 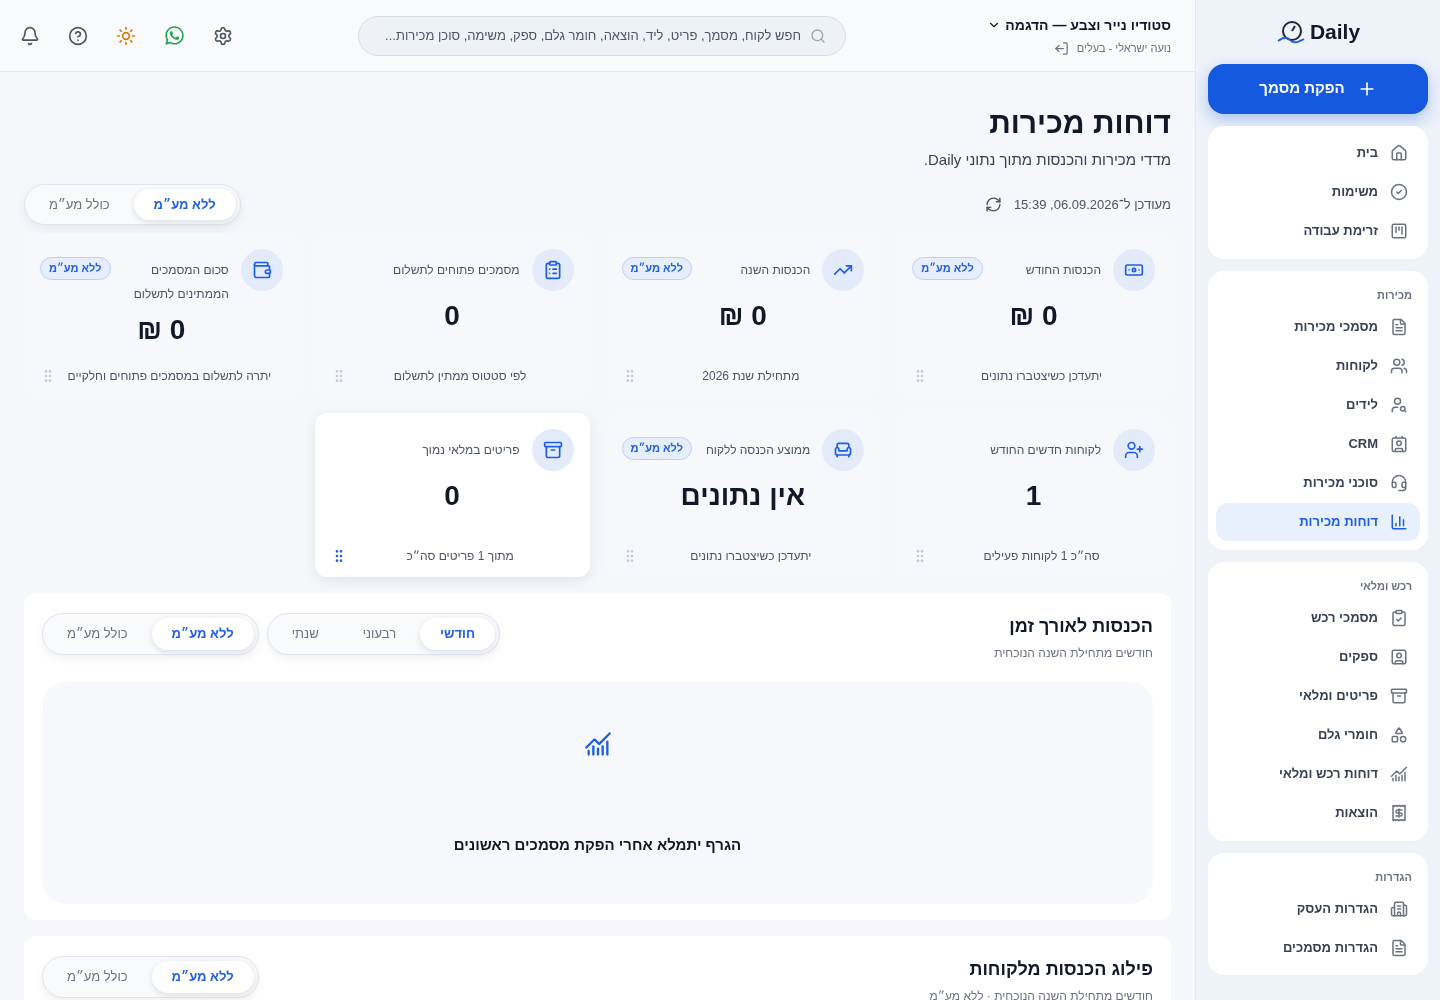 What do you see at coordinates (1073, 653) in the screenshot?
I see `section-subtitle: חודשים מתחילת השנה הנוכחית` at bounding box center [1073, 653].